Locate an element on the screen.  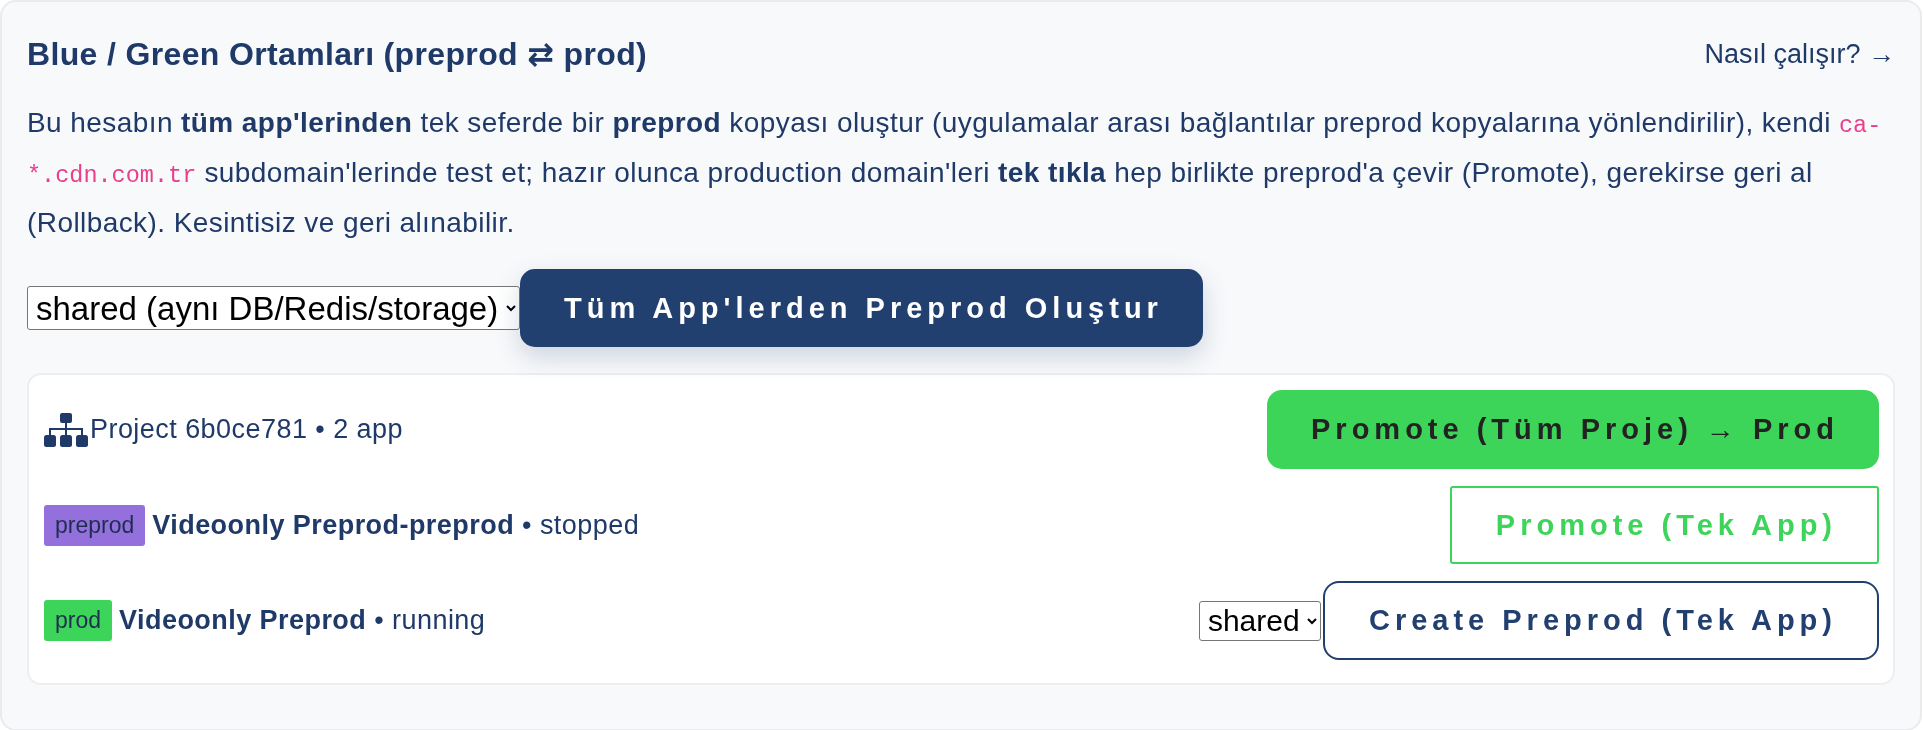
mode-select: shared (aynı DB/Redis/storage) is located at coordinates (273, 308).